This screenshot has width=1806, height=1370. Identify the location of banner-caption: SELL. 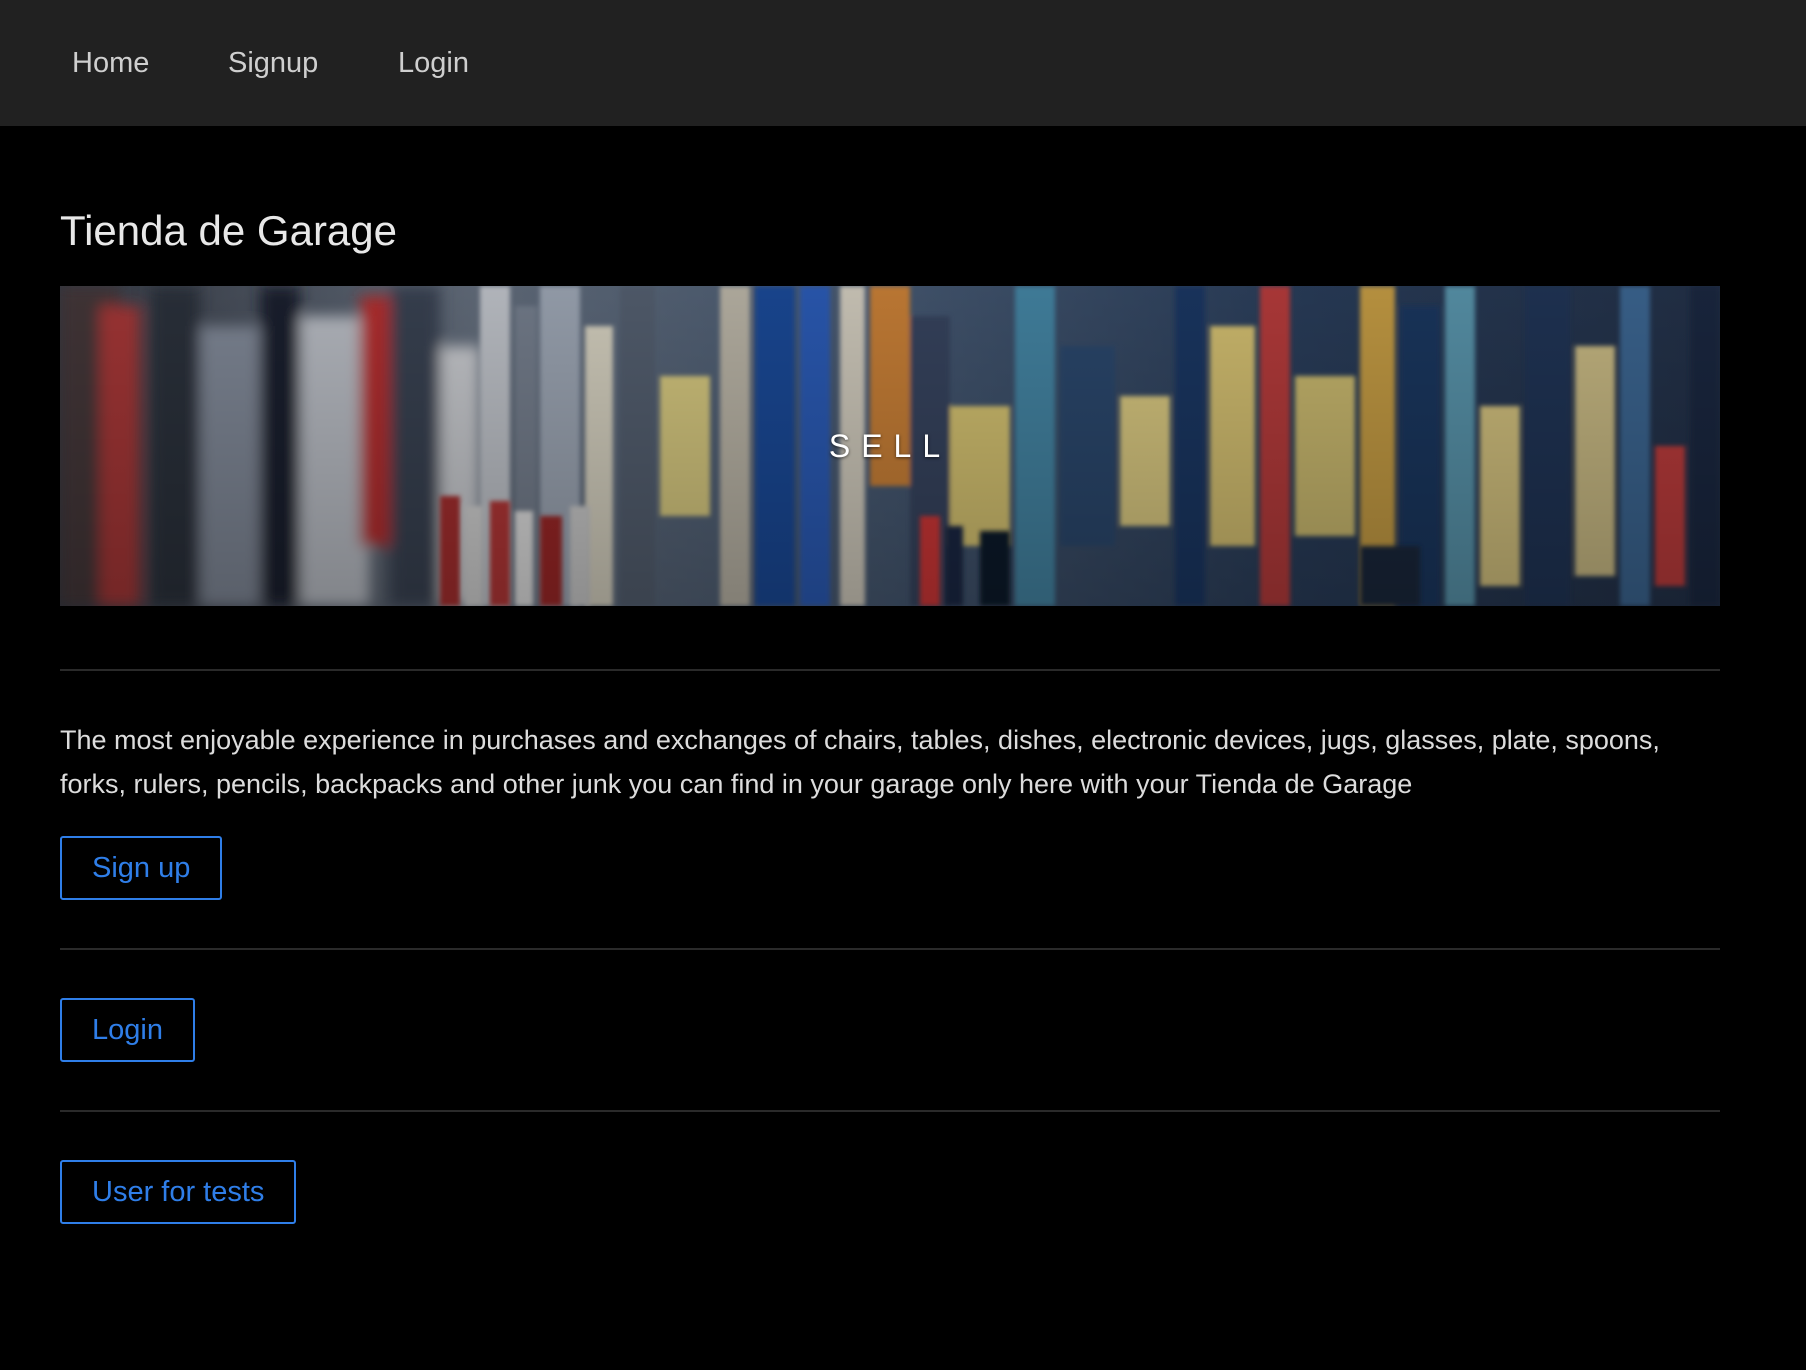
(890, 446).